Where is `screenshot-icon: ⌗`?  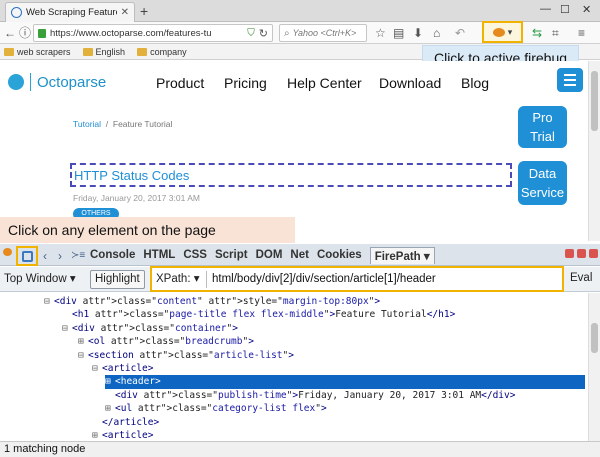
screenshot-icon: ⌗ is located at coordinates (555, 33).